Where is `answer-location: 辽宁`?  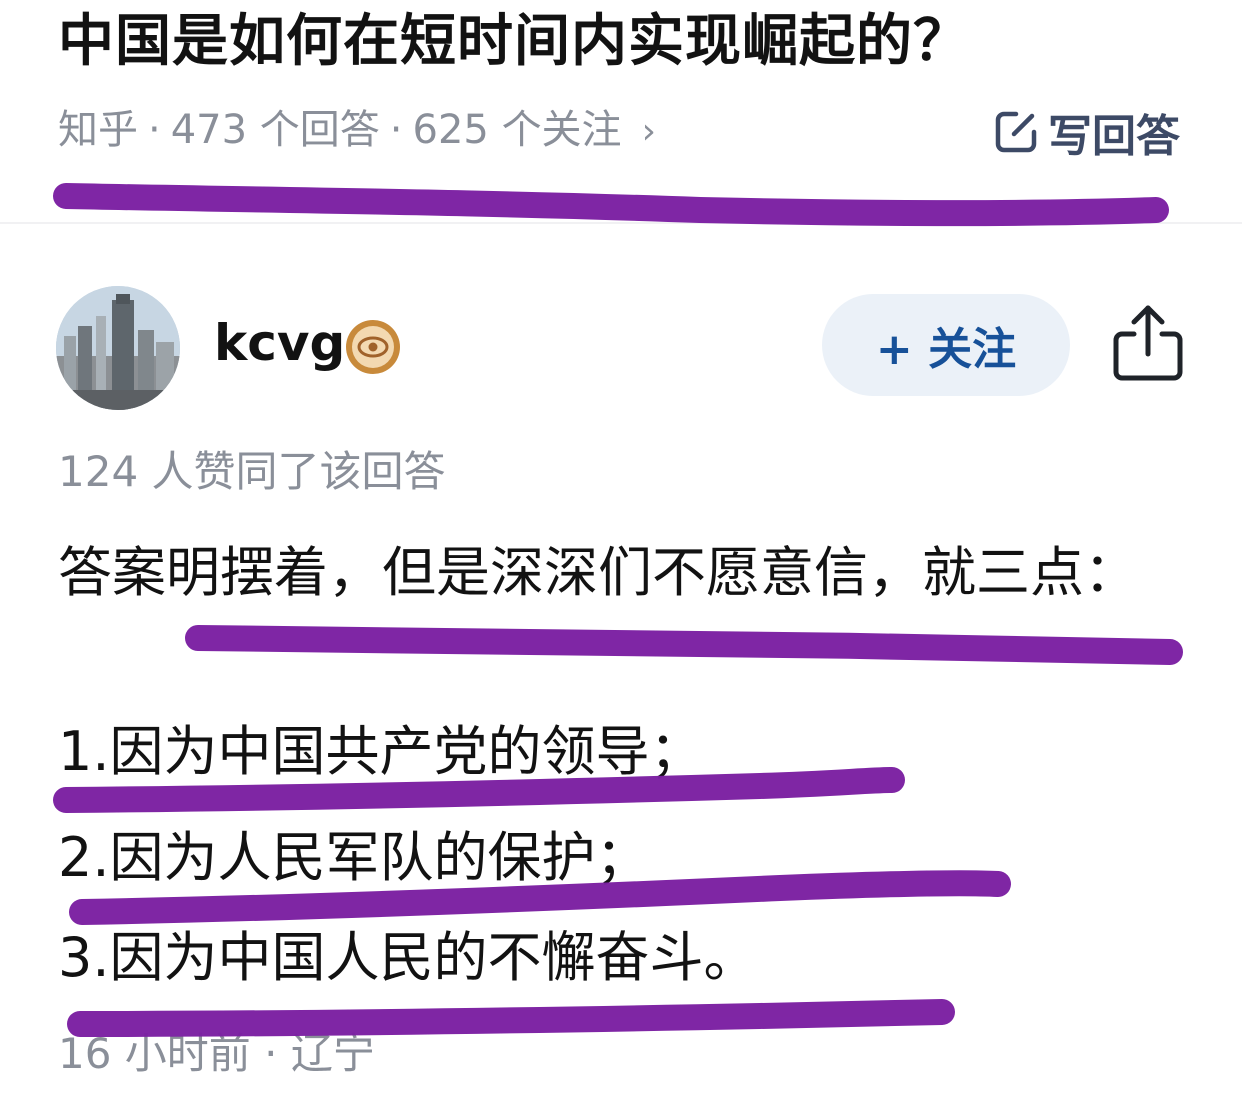
answer-location: 辽宁 is located at coordinates (332, 1053).